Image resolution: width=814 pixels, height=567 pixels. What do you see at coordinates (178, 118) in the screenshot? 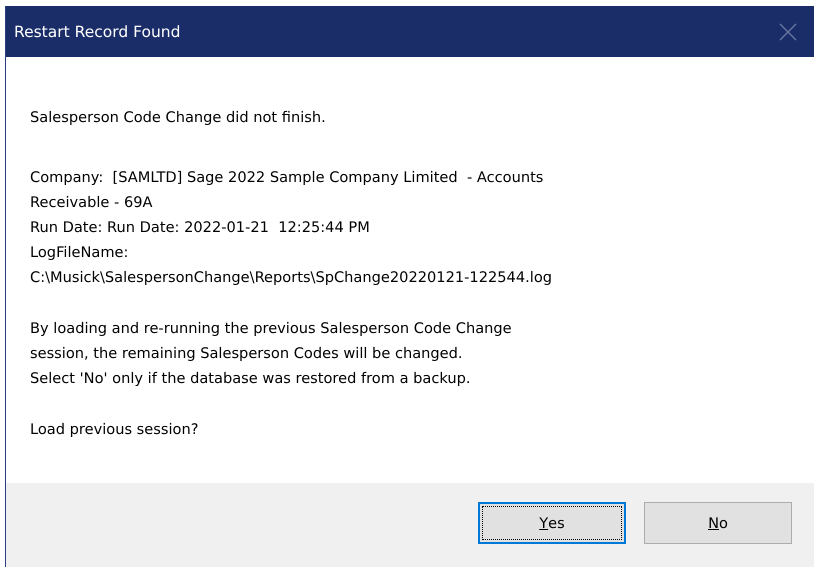
I see `message-text: Salesperson Code Change did not finish.` at bounding box center [178, 118].